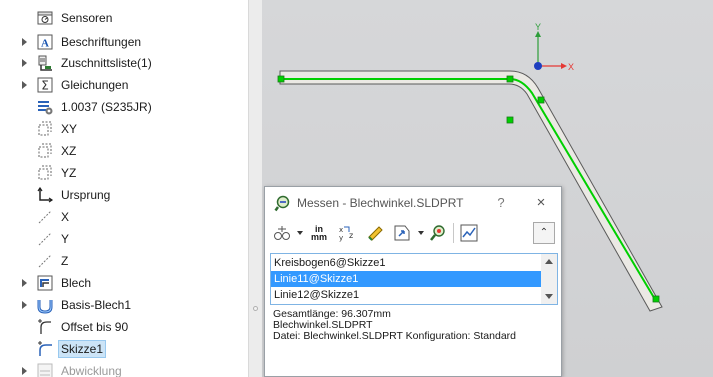  Describe the element at coordinates (438, 233) in the screenshot. I see `measure-history-icon` at that location.